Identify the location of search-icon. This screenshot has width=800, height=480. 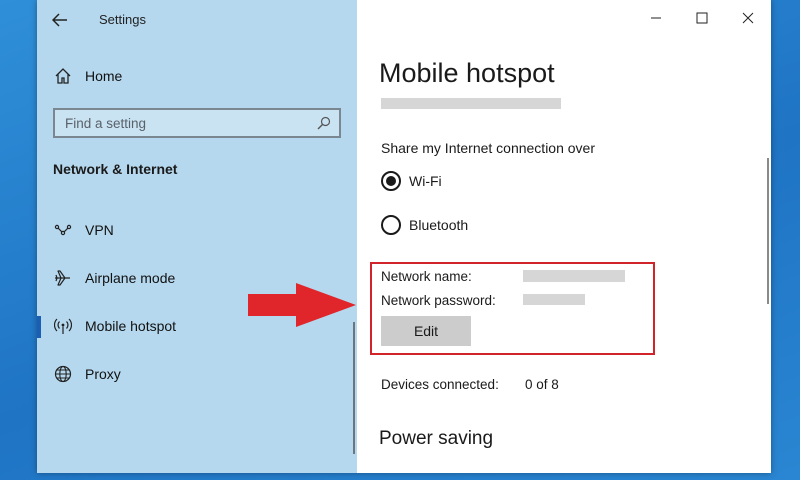
(324, 123).